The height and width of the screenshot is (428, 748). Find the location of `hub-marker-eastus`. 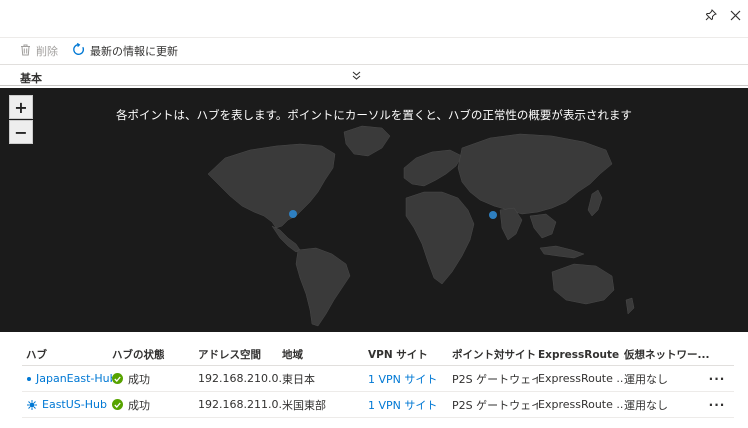

hub-marker-eastus is located at coordinates (293, 214).